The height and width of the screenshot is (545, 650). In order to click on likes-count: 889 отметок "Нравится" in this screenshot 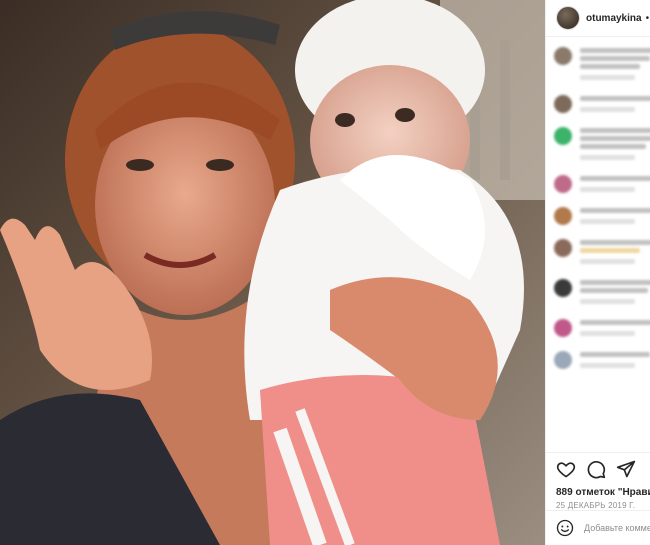, I will do `click(598, 488)`.